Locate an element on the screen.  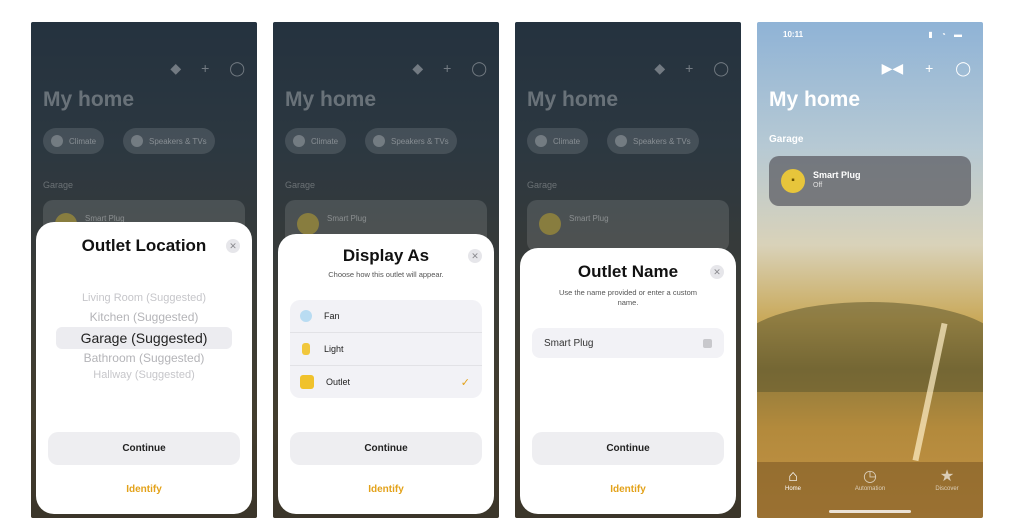
house-icon: ⌂ is located at coordinates (793, 476).